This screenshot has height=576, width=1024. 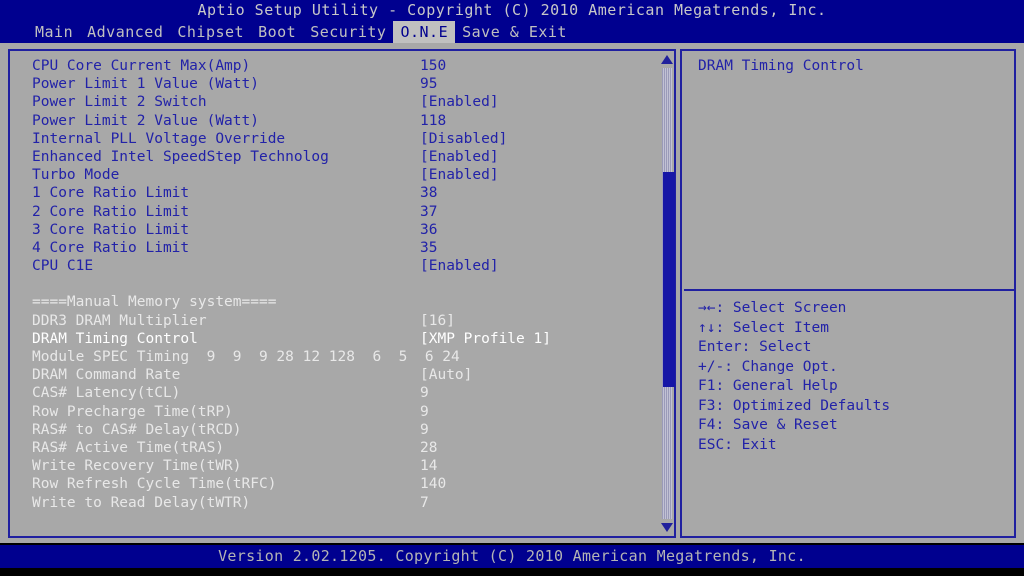 I want to click on settings-row-value: 14, so click(x=428, y=466).